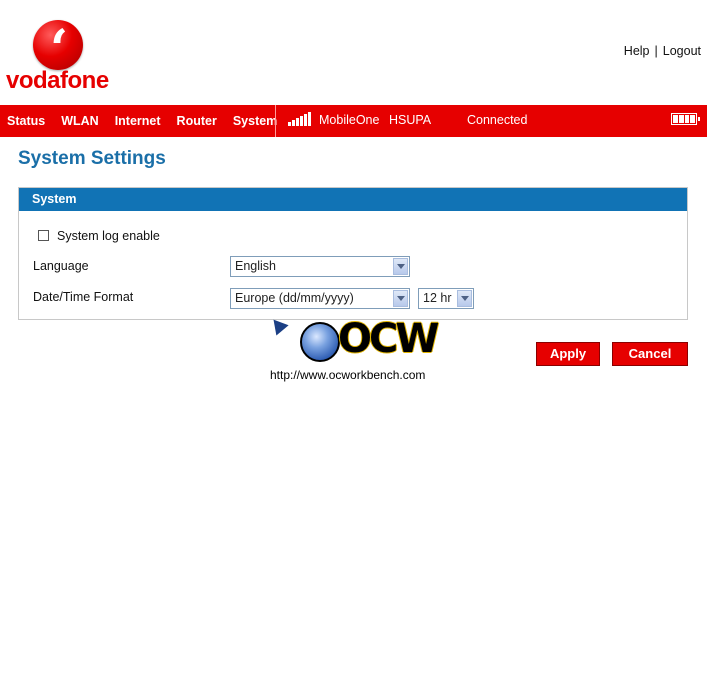 This screenshot has width=707, height=695. What do you see at coordinates (138, 121) in the screenshot?
I see `nav-item-internet: Internet` at bounding box center [138, 121].